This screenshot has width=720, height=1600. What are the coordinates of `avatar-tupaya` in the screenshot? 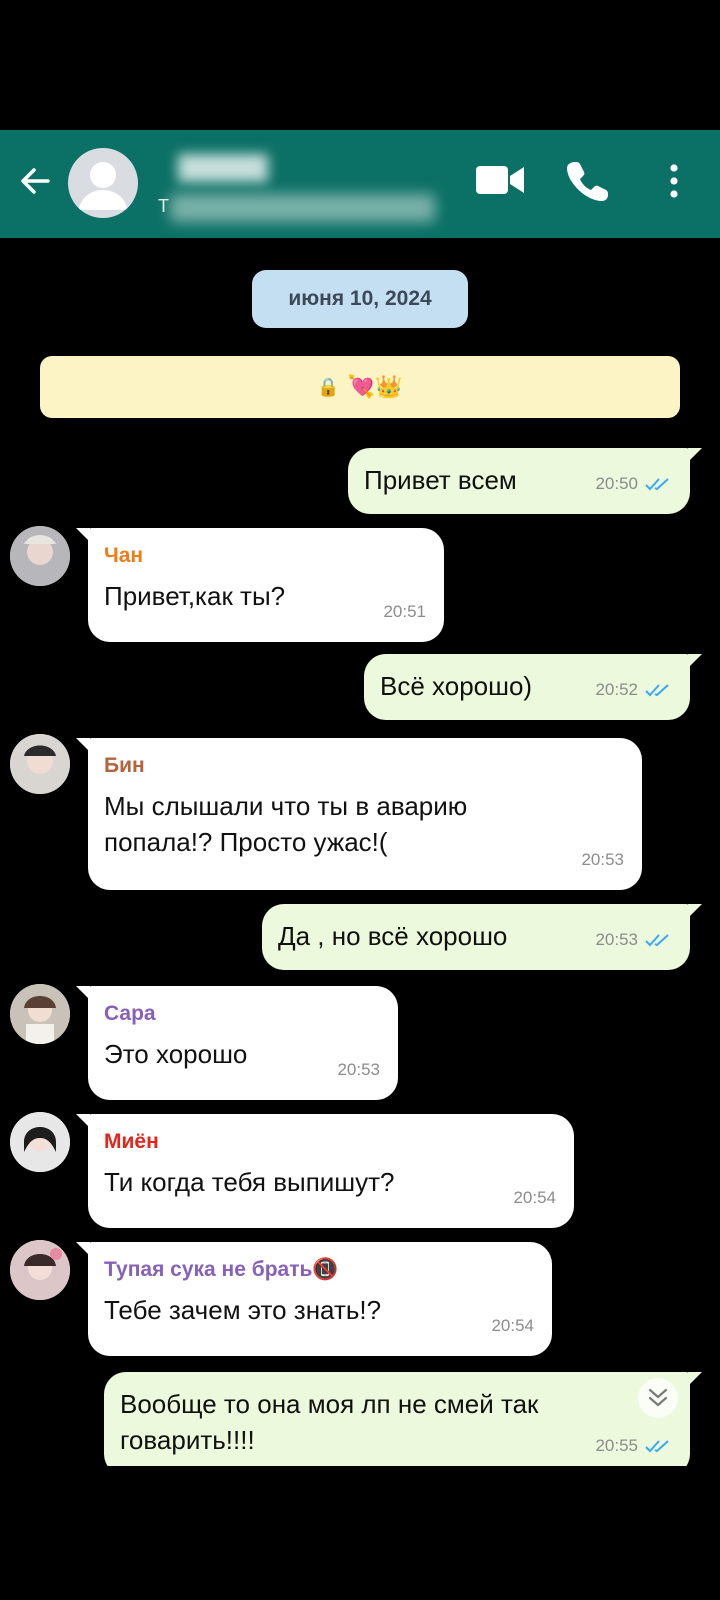 It's located at (40, 1270).